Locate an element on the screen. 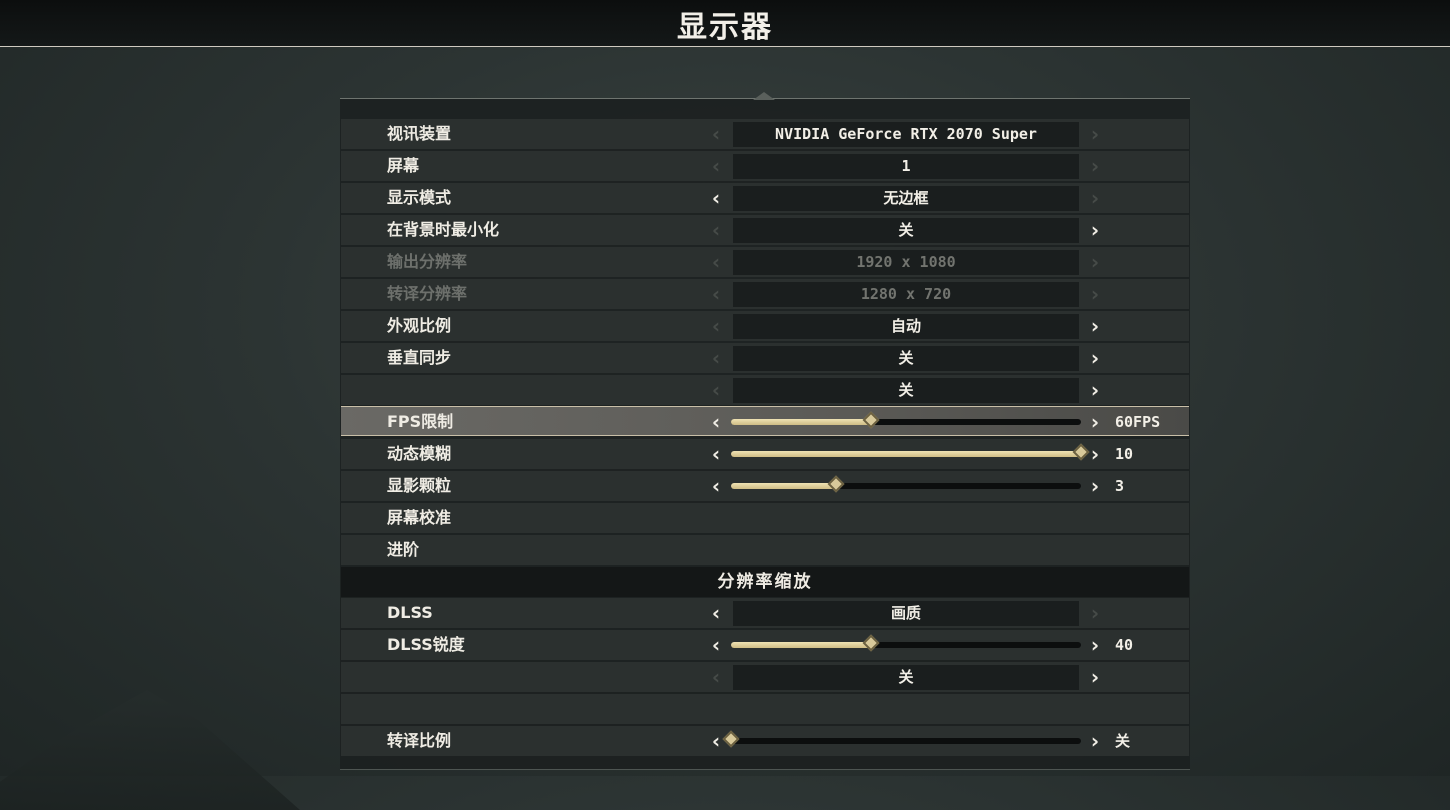 The height and width of the screenshot is (810, 1450). setting-value: 1 is located at coordinates (906, 166).